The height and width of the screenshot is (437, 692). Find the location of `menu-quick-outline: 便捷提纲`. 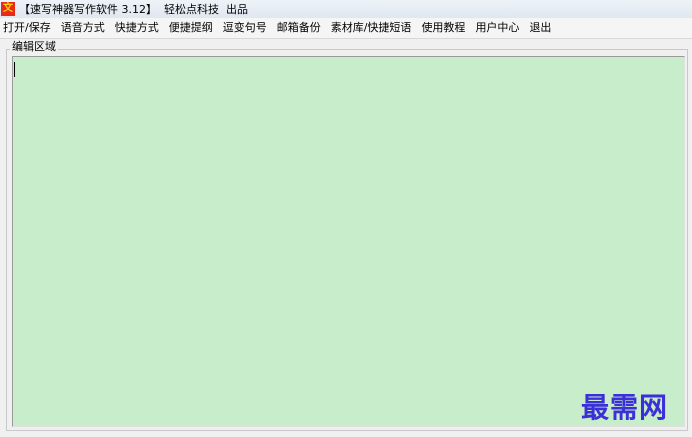

menu-quick-outline: 便捷提纲 is located at coordinates (192, 28).